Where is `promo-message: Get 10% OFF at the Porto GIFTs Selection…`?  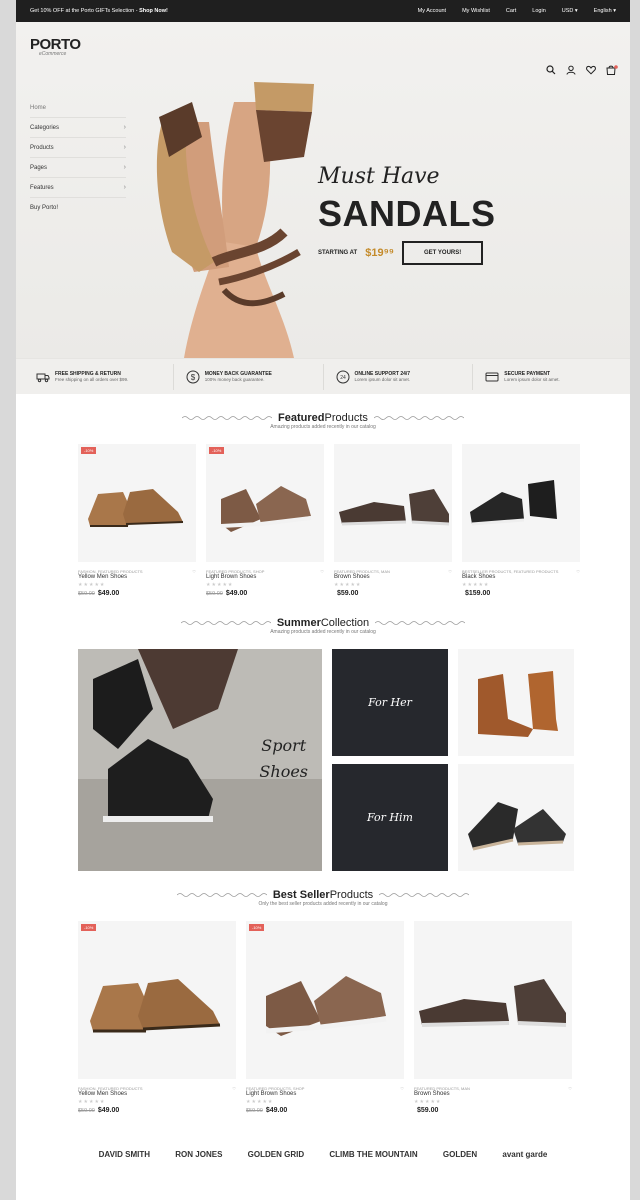
promo-message: Get 10% OFF at the Porto GIFTs Selection… is located at coordinates (85, 11).